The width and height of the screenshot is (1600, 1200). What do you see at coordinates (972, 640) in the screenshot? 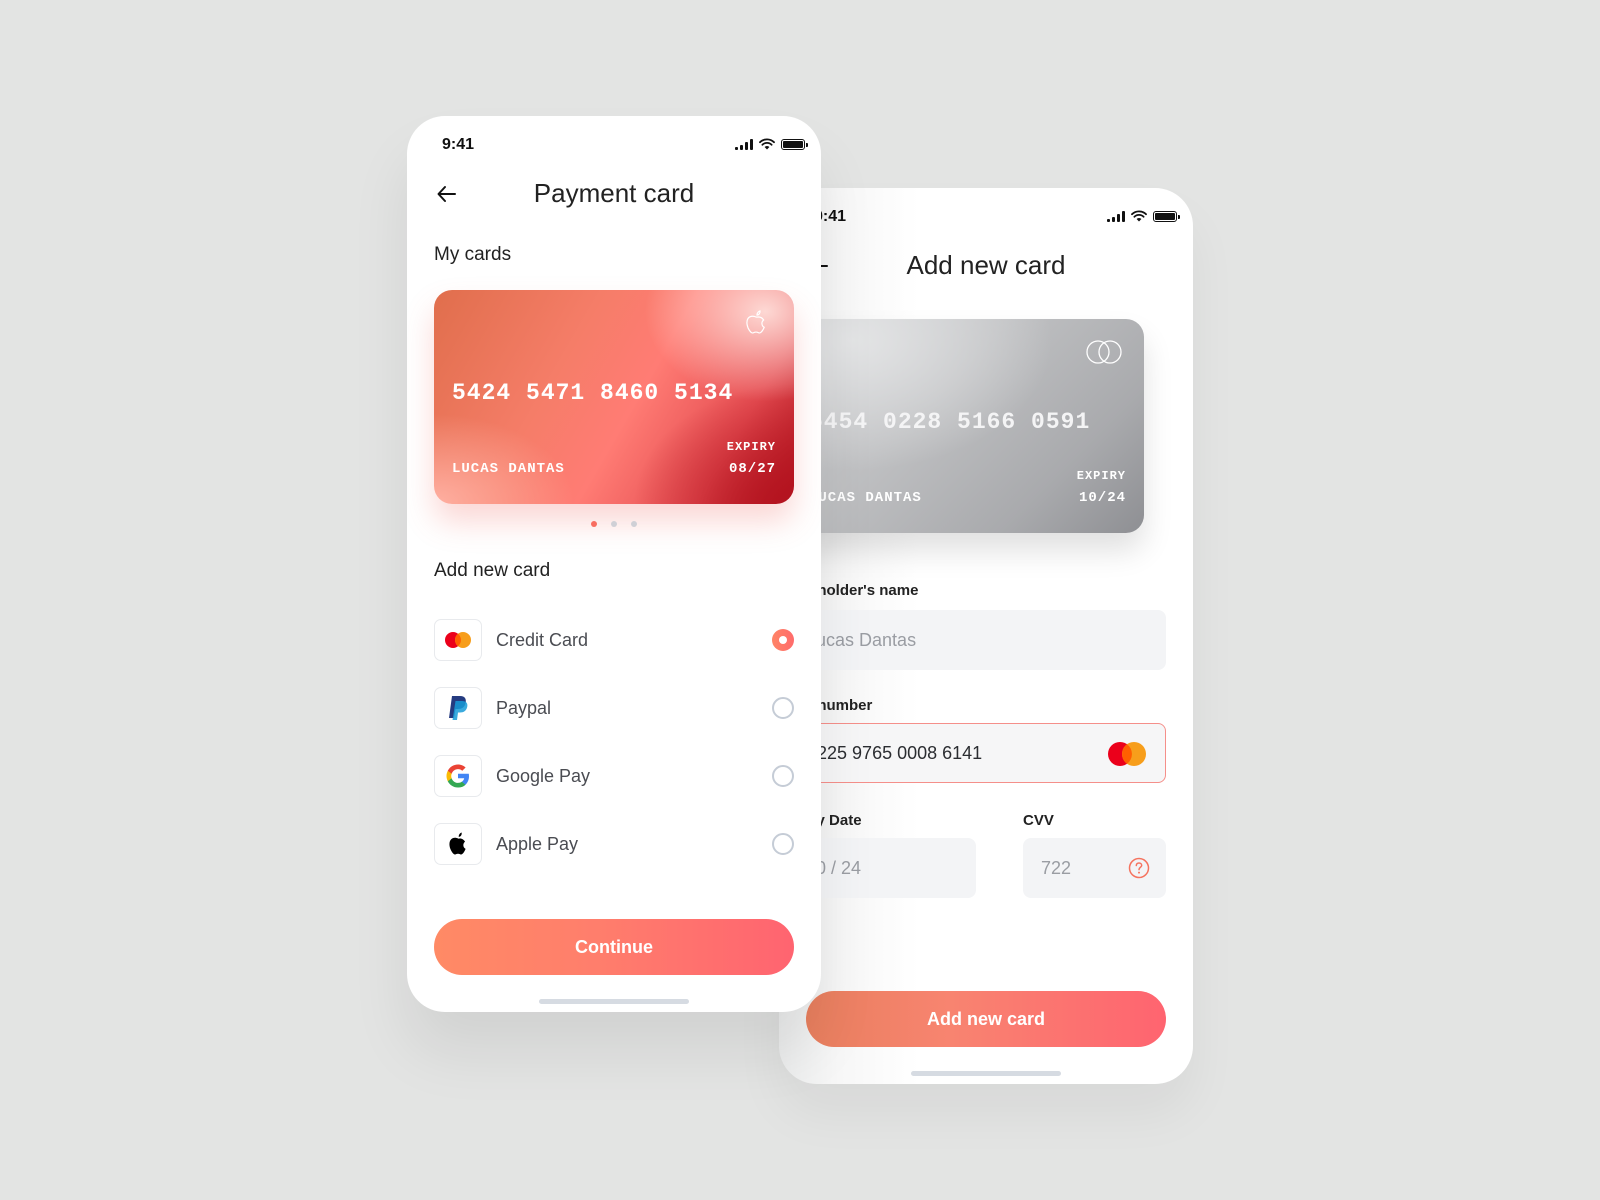
I see `holder-name-input: Lucas Dantas` at bounding box center [972, 640].